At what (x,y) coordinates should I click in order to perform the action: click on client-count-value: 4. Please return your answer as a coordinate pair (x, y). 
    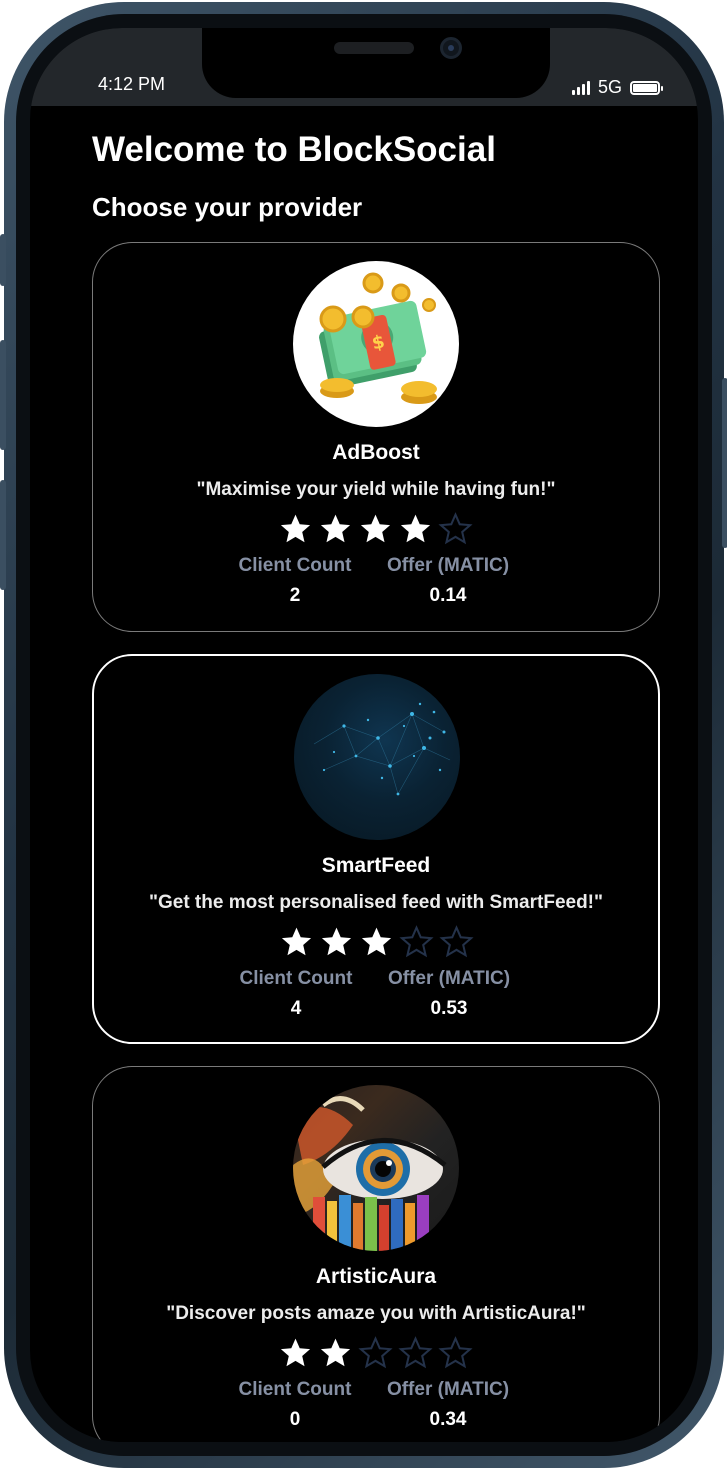
    Looking at the image, I should click on (296, 1008).